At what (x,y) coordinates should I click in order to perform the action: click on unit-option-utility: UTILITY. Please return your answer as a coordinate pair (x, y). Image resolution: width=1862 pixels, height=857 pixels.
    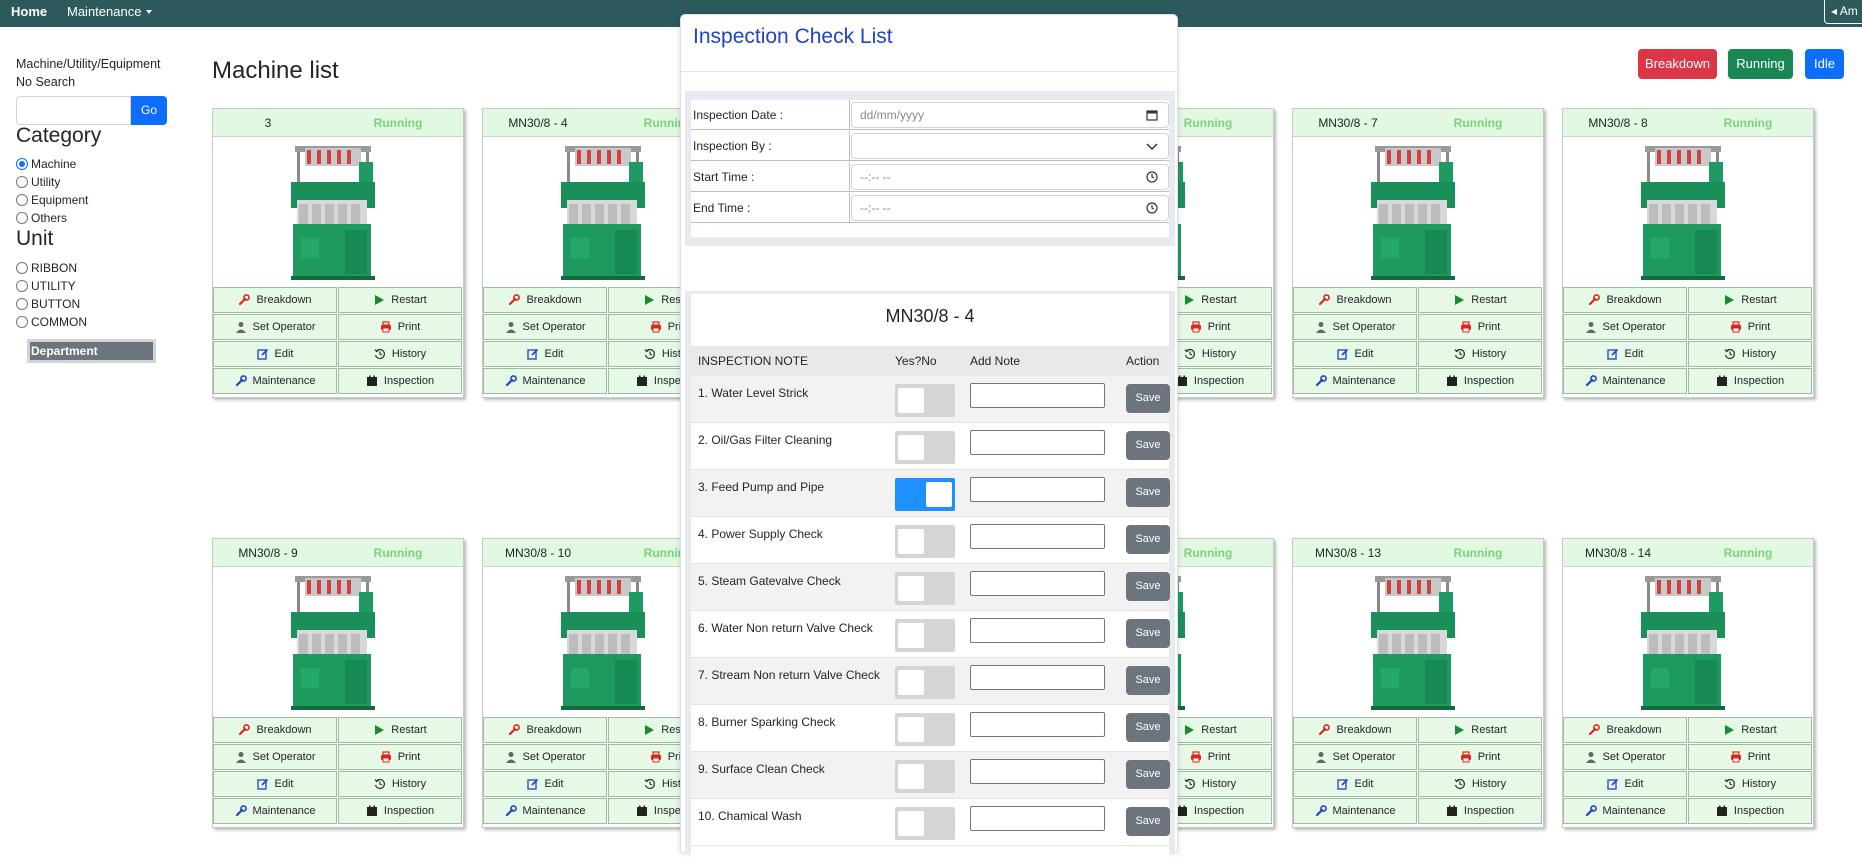
    Looking at the image, I should click on (46, 286).